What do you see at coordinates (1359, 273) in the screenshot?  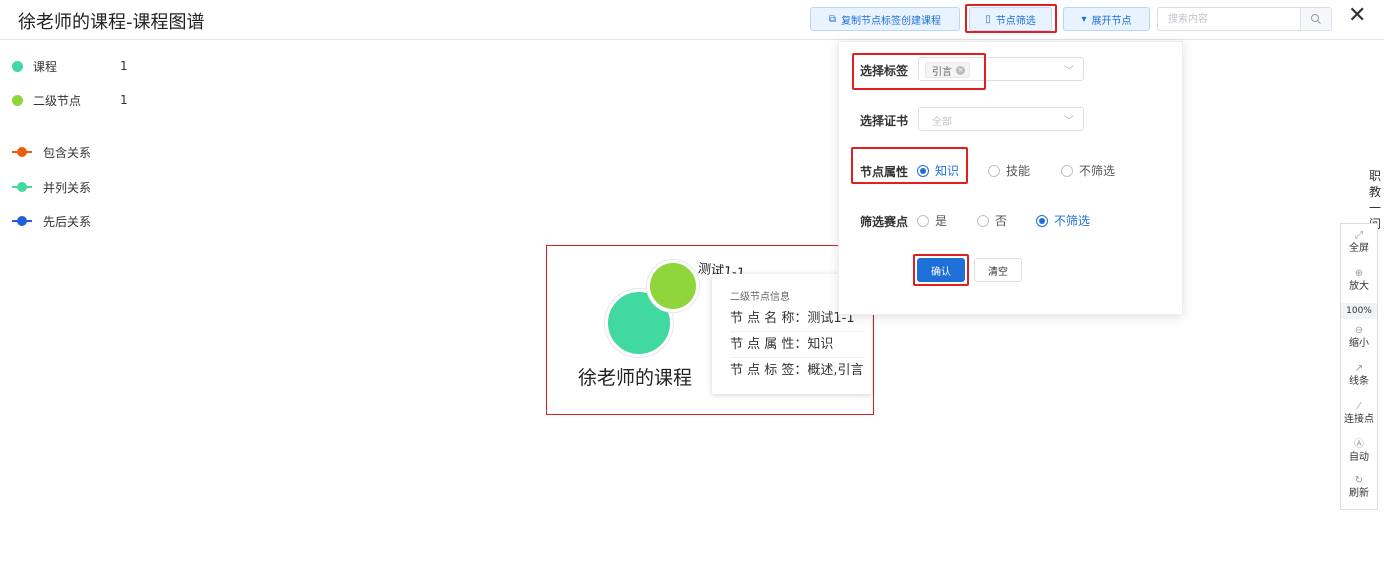 I see `zoom-in-icon: ⊕` at bounding box center [1359, 273].